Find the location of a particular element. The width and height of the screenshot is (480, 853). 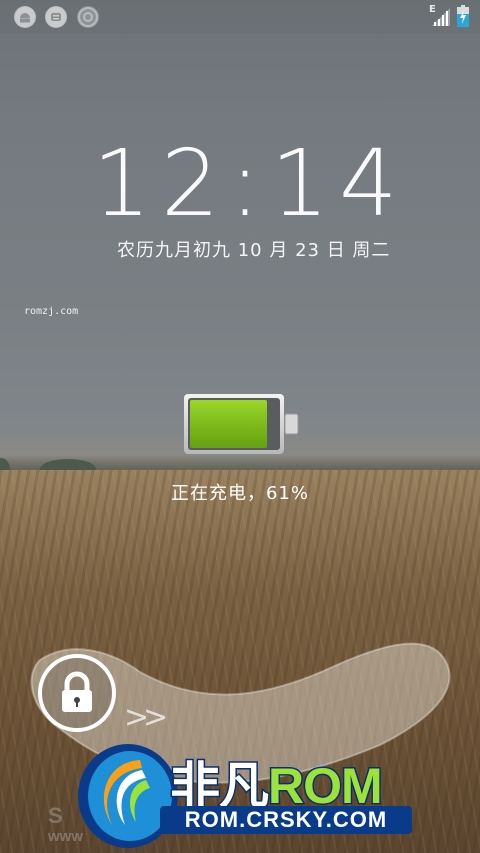

unlock-handle is located at coordinates (77, 693).